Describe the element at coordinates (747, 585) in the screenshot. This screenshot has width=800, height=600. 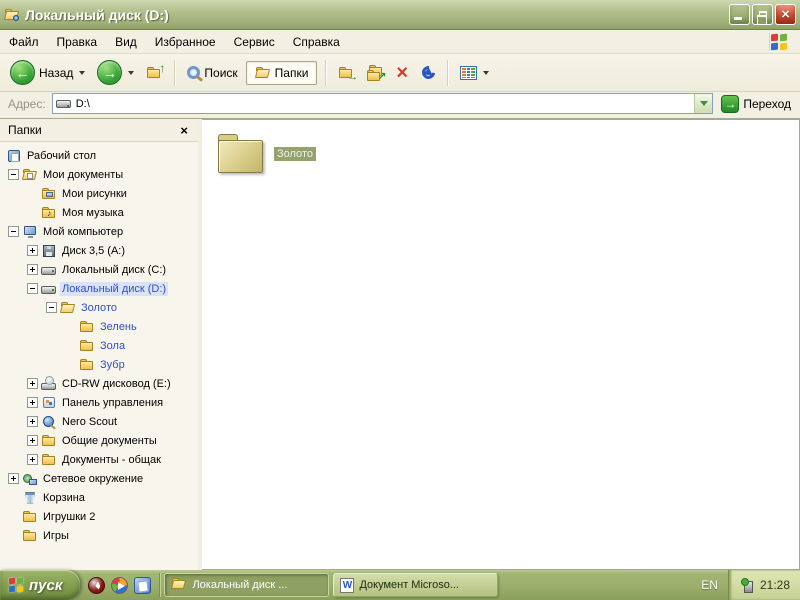
I see `safely-remove-hardware-icon` at that location.